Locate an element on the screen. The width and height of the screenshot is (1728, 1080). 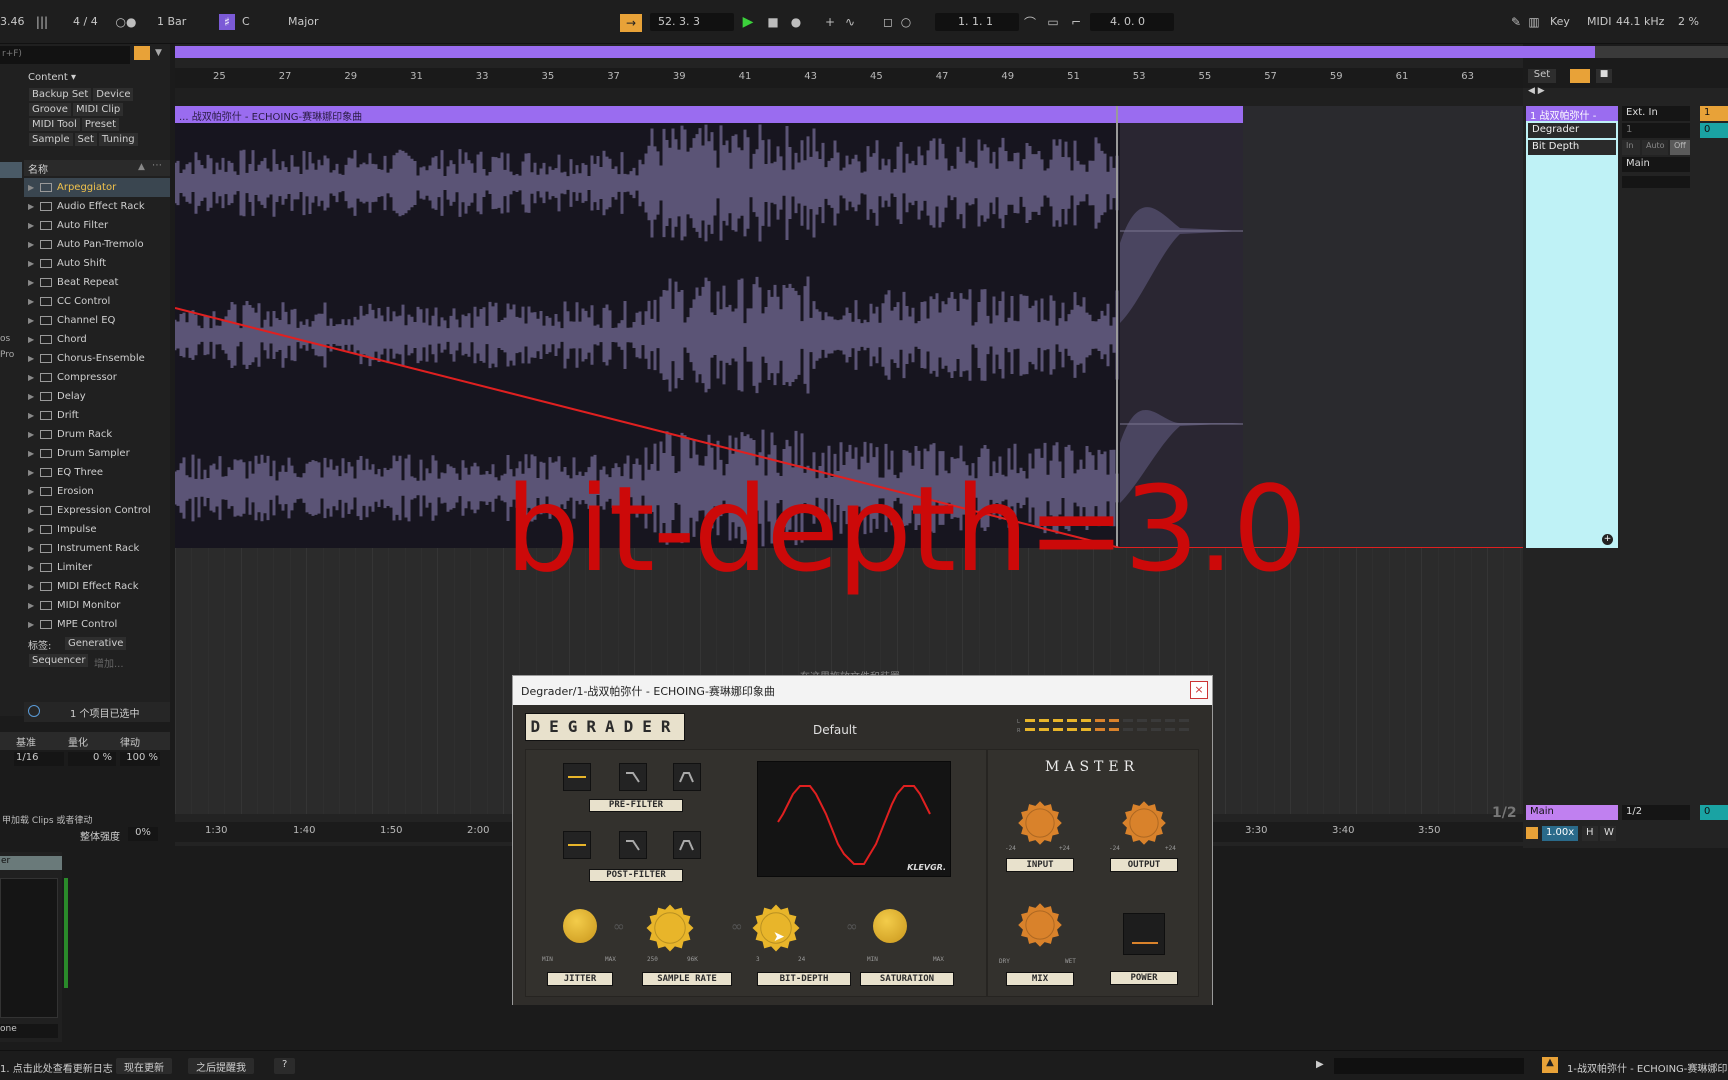
chevron-down-icon: ▼ is located at coordinates (158, 53).